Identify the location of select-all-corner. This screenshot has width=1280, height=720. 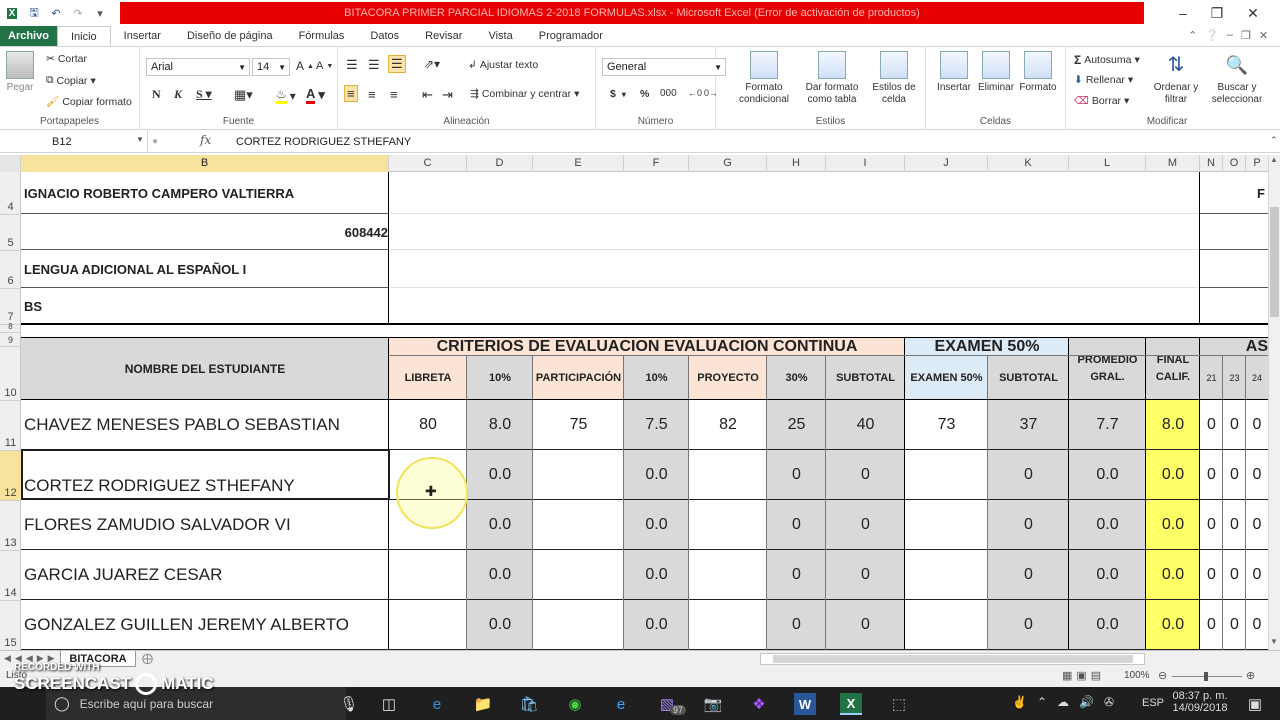
(10, 163).